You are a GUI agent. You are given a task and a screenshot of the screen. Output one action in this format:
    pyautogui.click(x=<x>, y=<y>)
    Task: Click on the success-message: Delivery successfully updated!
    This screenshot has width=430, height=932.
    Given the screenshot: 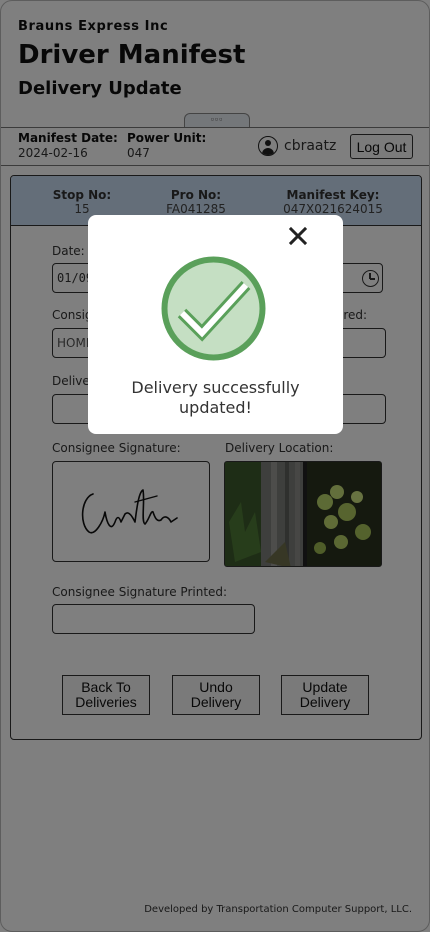 What is the action you would take?
    pyautogui.click(x=215, y=397)
    